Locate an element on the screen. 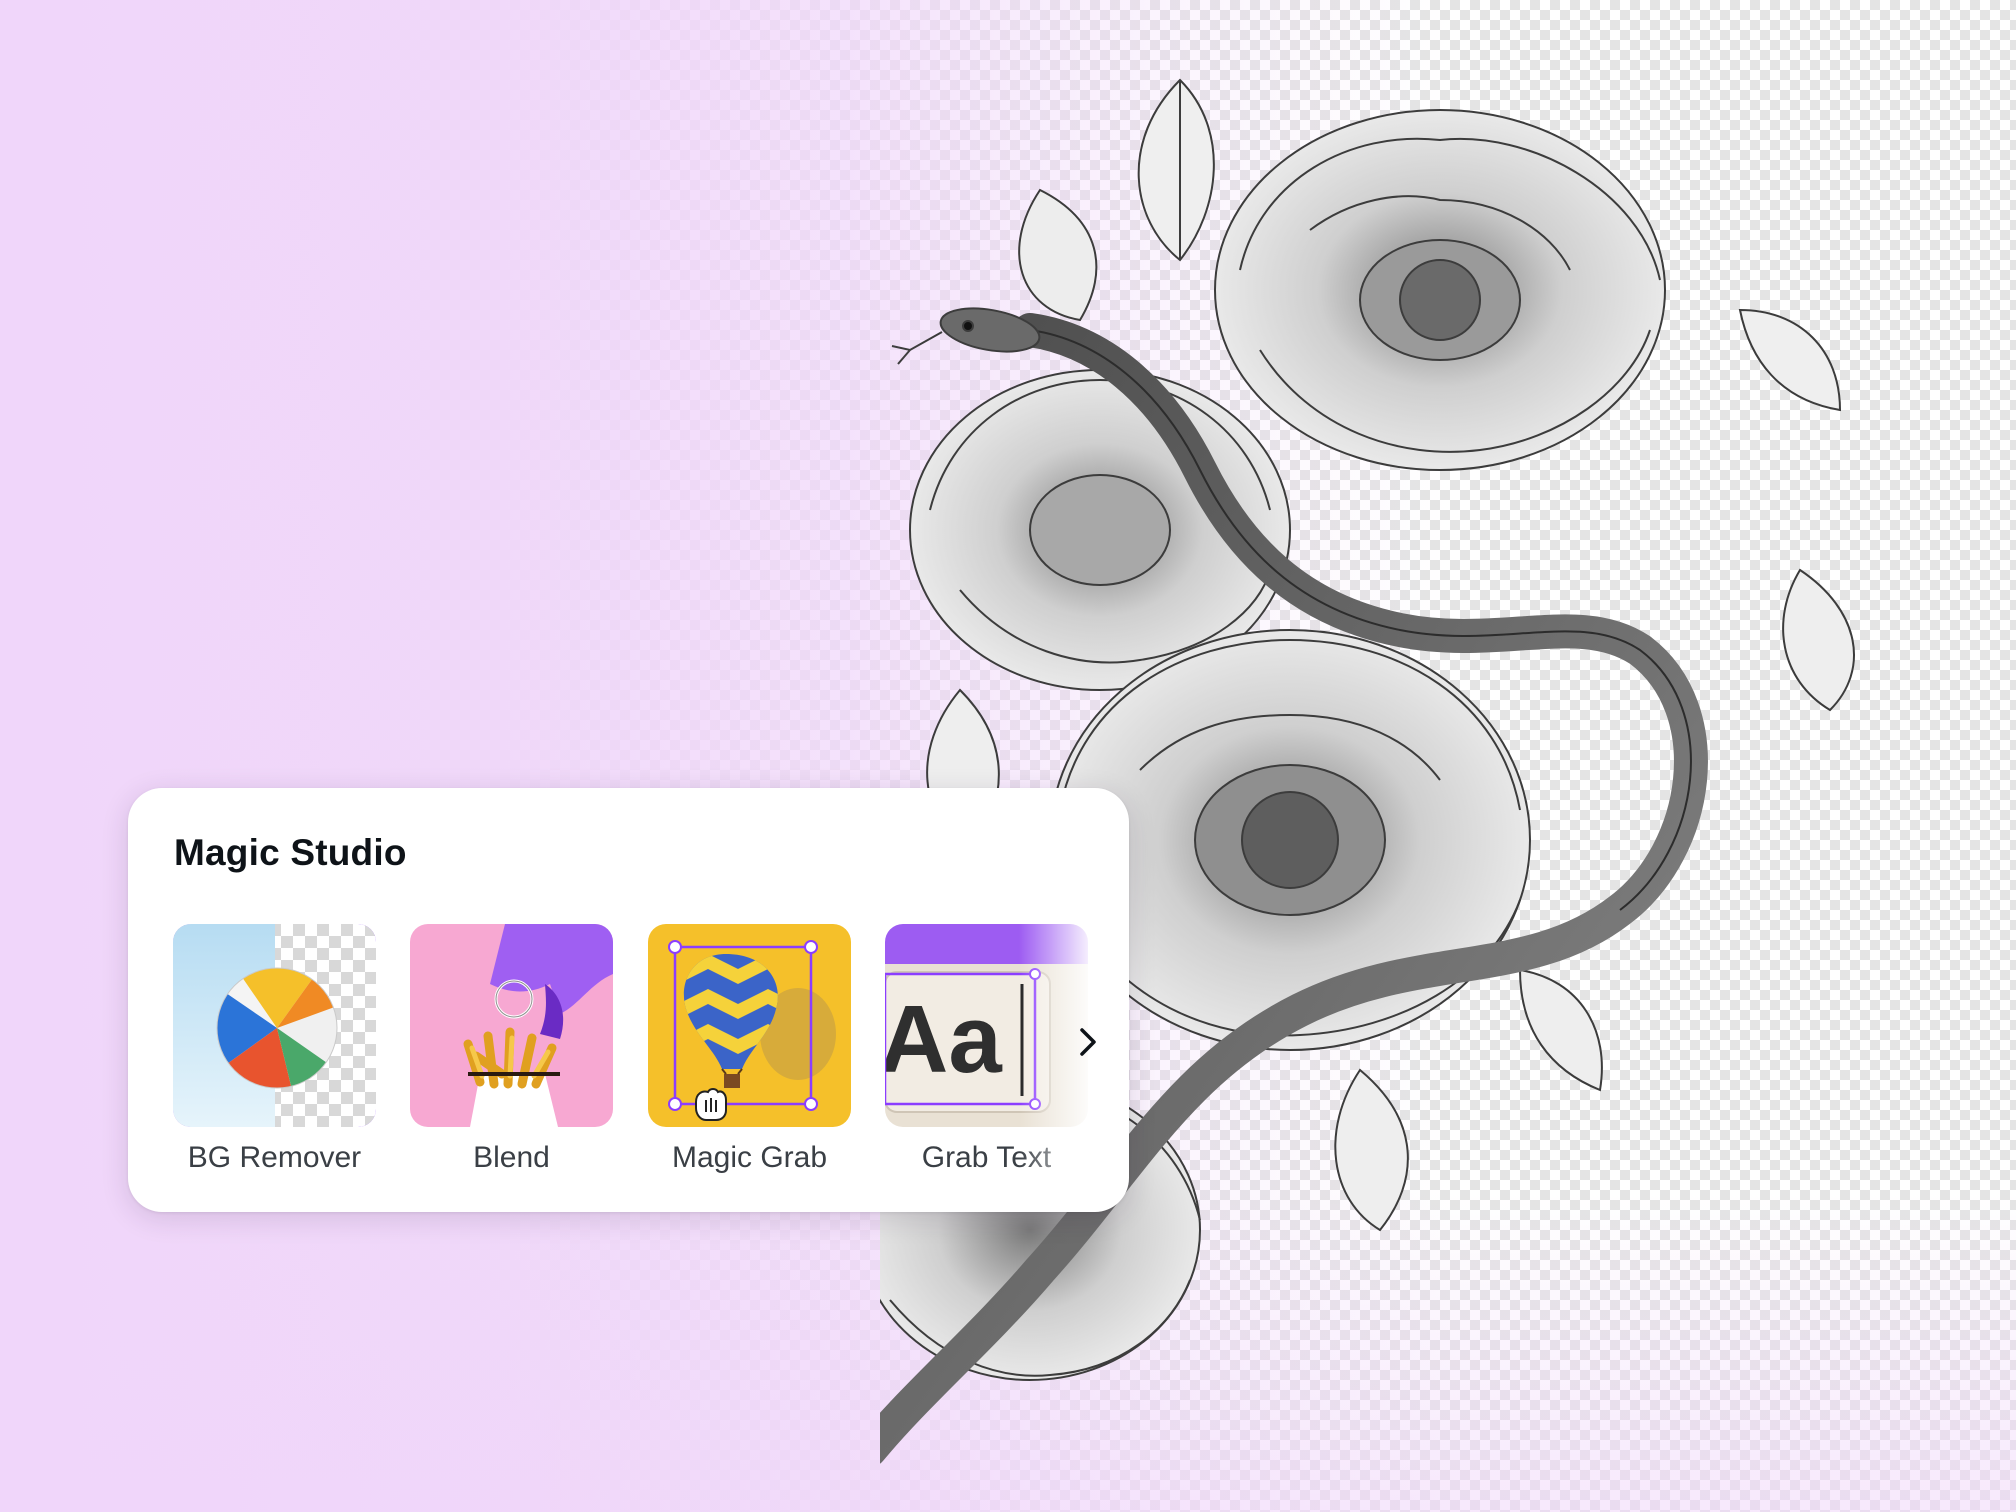  bg-remover-thumbnail is located at coordinates (274, 1025).